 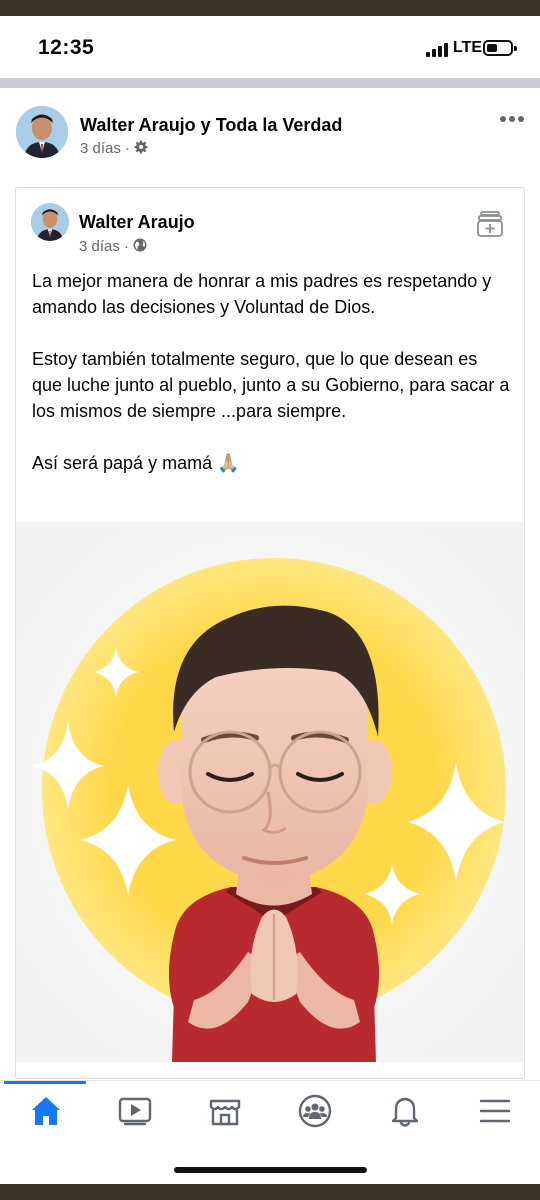 What do you see at coordinates (100, 148) in the screenshot?
I see `post-time: 3 días` at bounding box center [100, 148].